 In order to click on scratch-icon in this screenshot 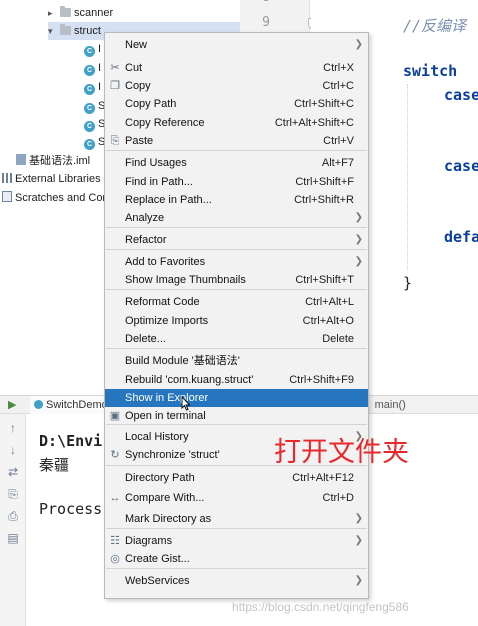, I will do `click(7, 196)`.